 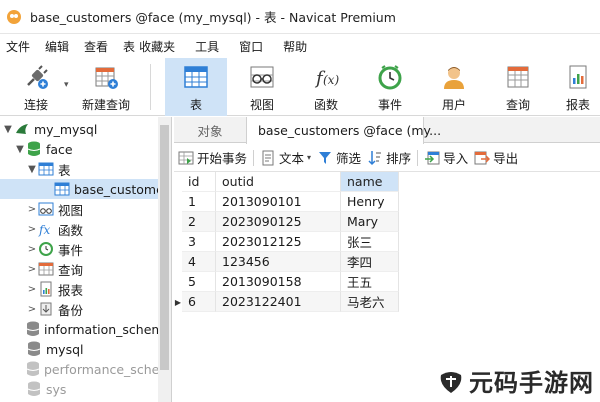 What do you see at coordinates (80, 249) in the screenshot?
I see `tree-item-events: > 事件` at bounding box center [80, 249].